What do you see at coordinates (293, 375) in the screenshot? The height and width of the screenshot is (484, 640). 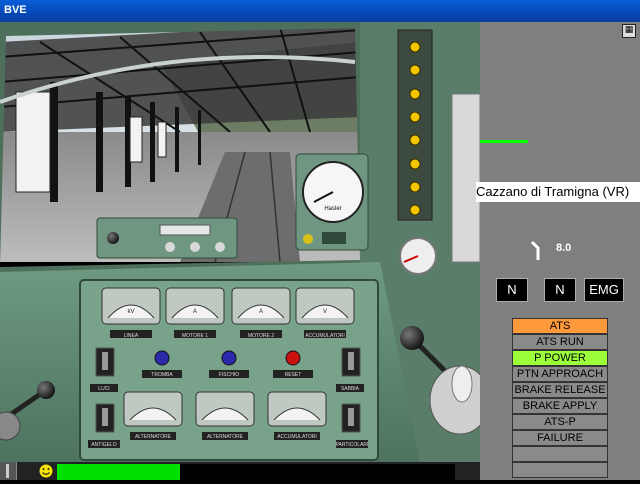 I see `reset-label: RESET` at bounding box center [293, 375].